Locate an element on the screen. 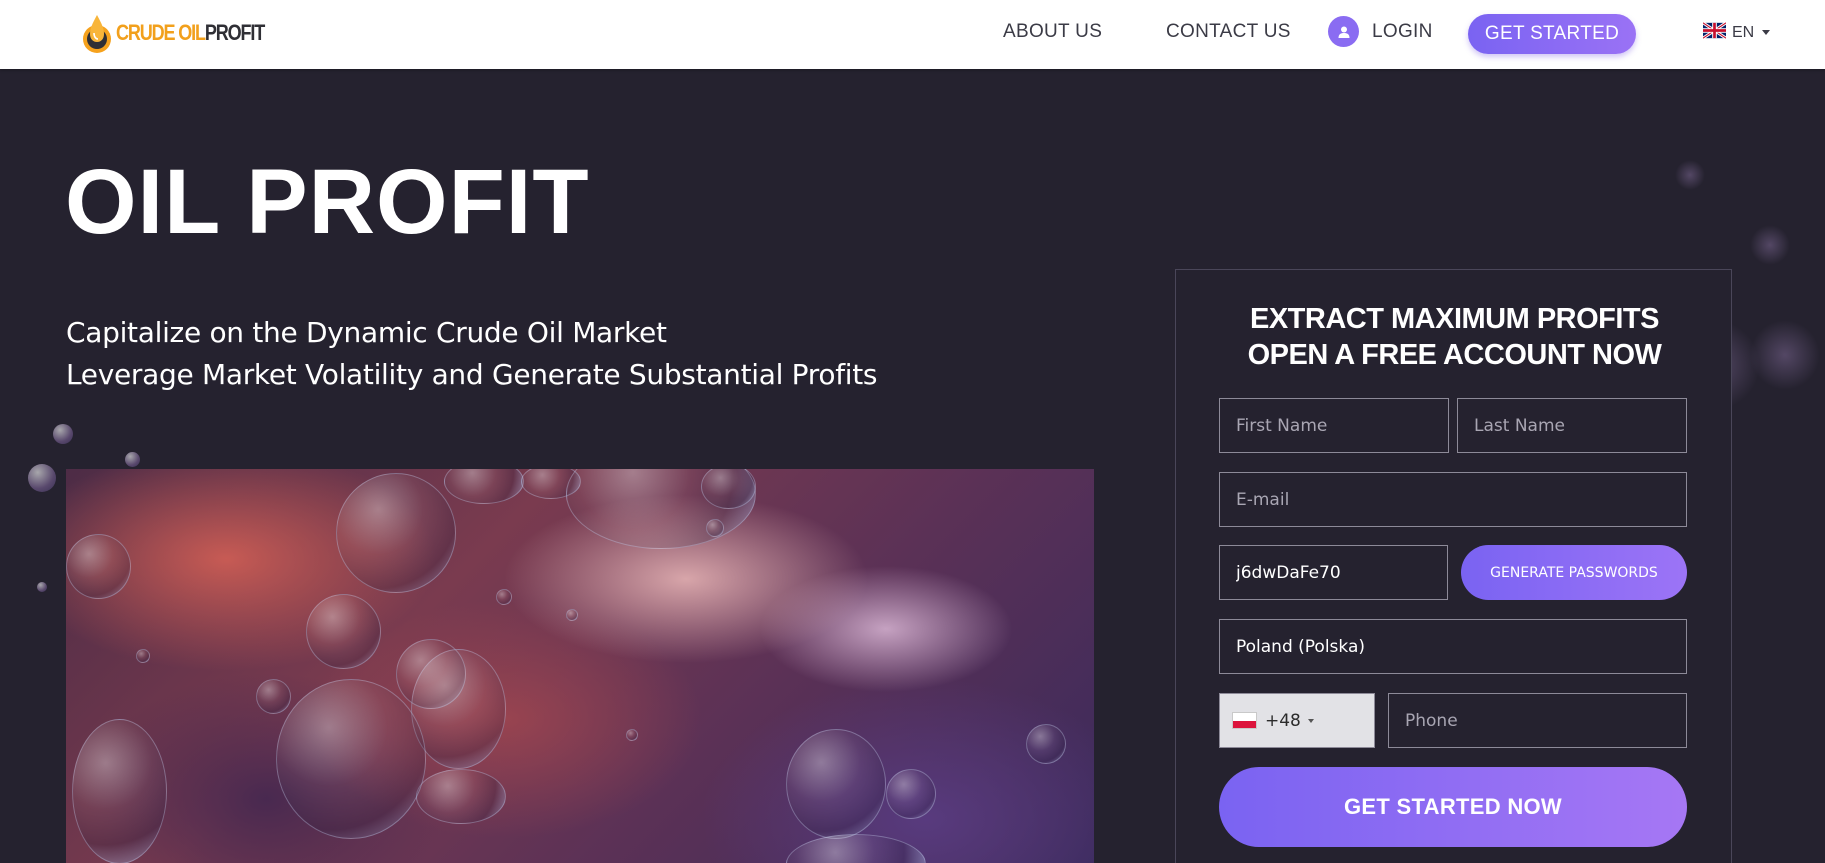 This screenshot has width=1825, height=863. hero-title: OIL PROFIT is located at coordinates (327, 202).